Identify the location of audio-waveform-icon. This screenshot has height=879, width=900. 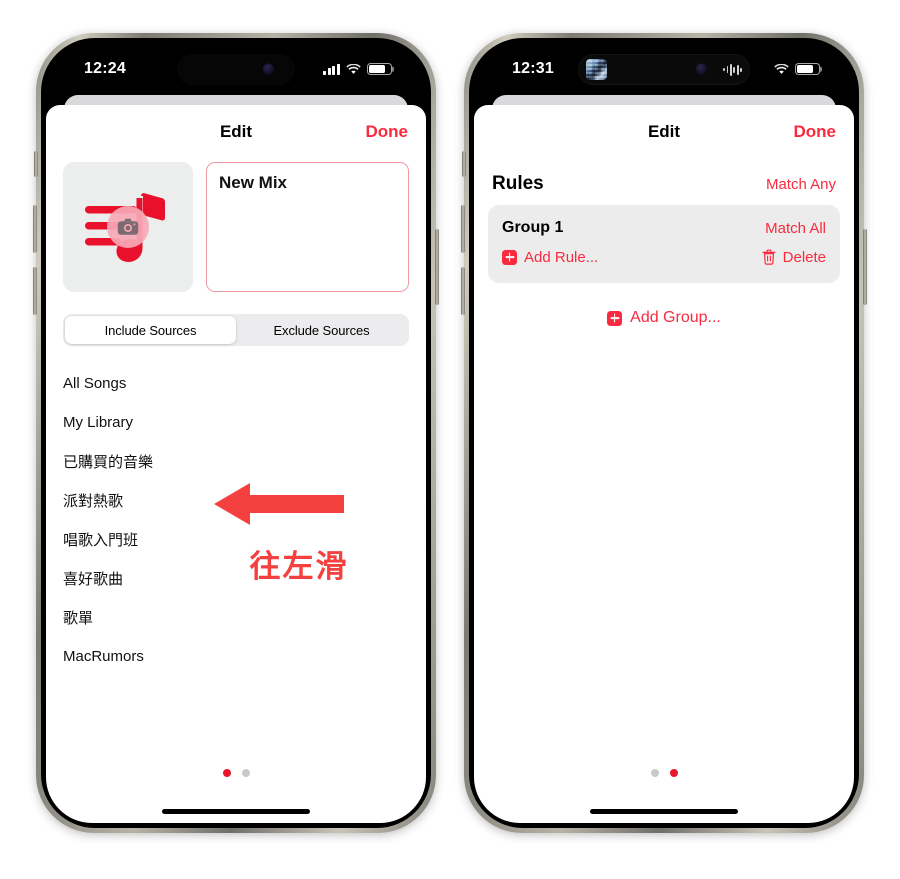
(732, 70).